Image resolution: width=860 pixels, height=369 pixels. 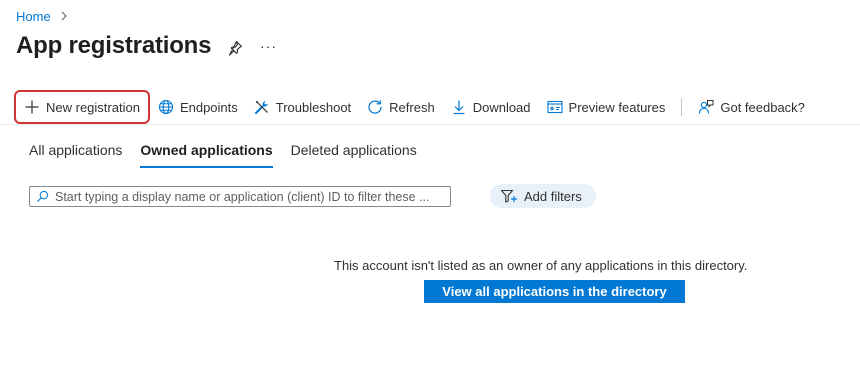 I want to click on endpoints-label: Endpoints, so click(x=208, y=107).